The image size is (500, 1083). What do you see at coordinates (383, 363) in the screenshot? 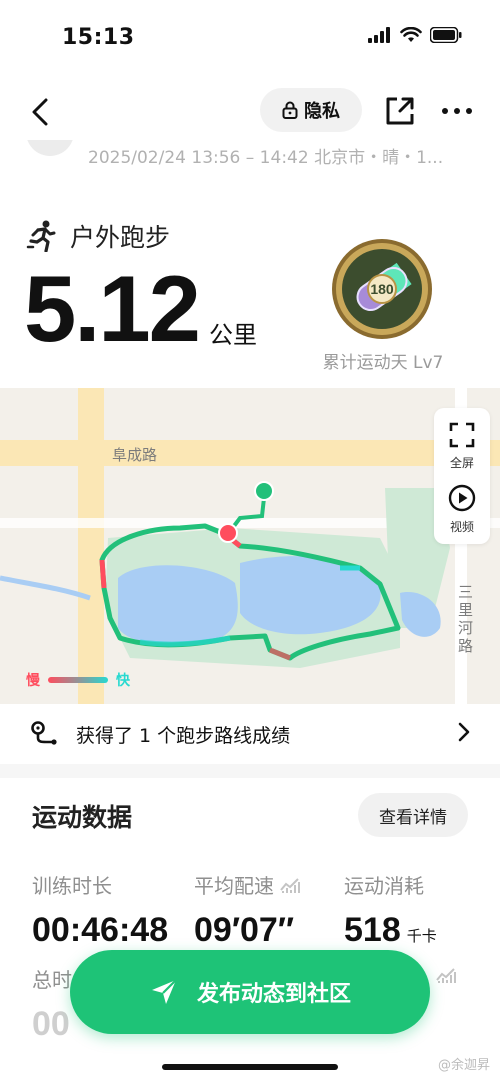
I see `medal-label: 累计运动天 Lv7` at bounding box center [383, 363].